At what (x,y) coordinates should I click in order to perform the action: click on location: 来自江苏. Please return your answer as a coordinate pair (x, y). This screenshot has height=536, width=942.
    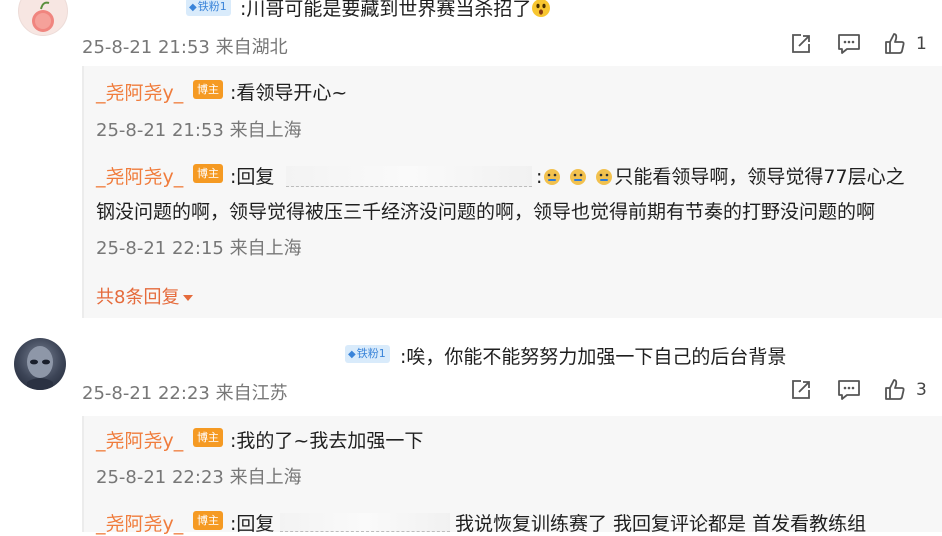
    Looking at the image, I should click on (251, 393).